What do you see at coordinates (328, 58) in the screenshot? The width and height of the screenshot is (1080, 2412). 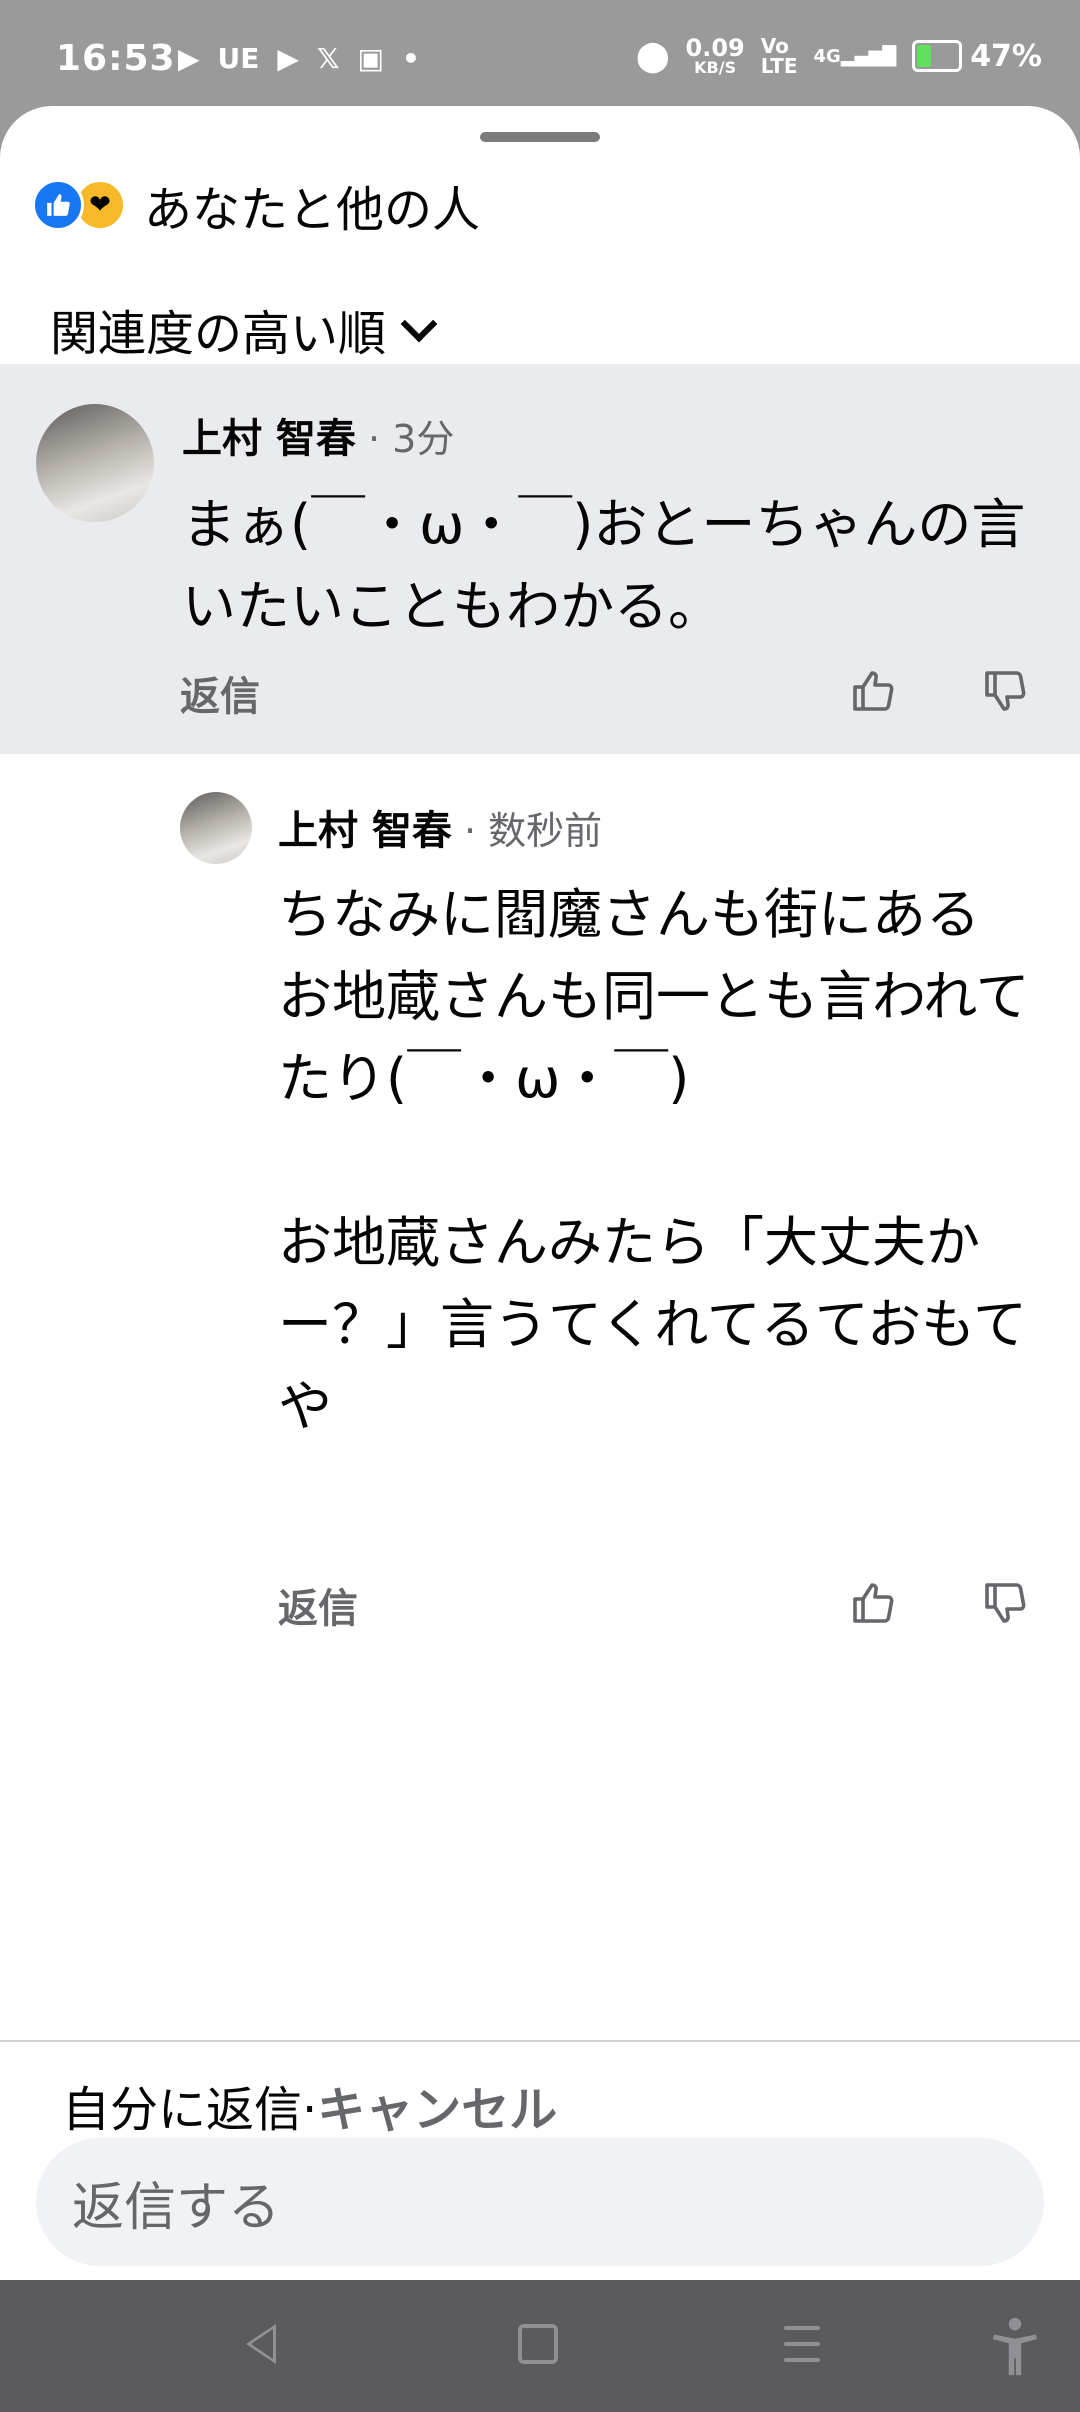 I see `x-icon: 𝕏` at bounding box center [328, 58].